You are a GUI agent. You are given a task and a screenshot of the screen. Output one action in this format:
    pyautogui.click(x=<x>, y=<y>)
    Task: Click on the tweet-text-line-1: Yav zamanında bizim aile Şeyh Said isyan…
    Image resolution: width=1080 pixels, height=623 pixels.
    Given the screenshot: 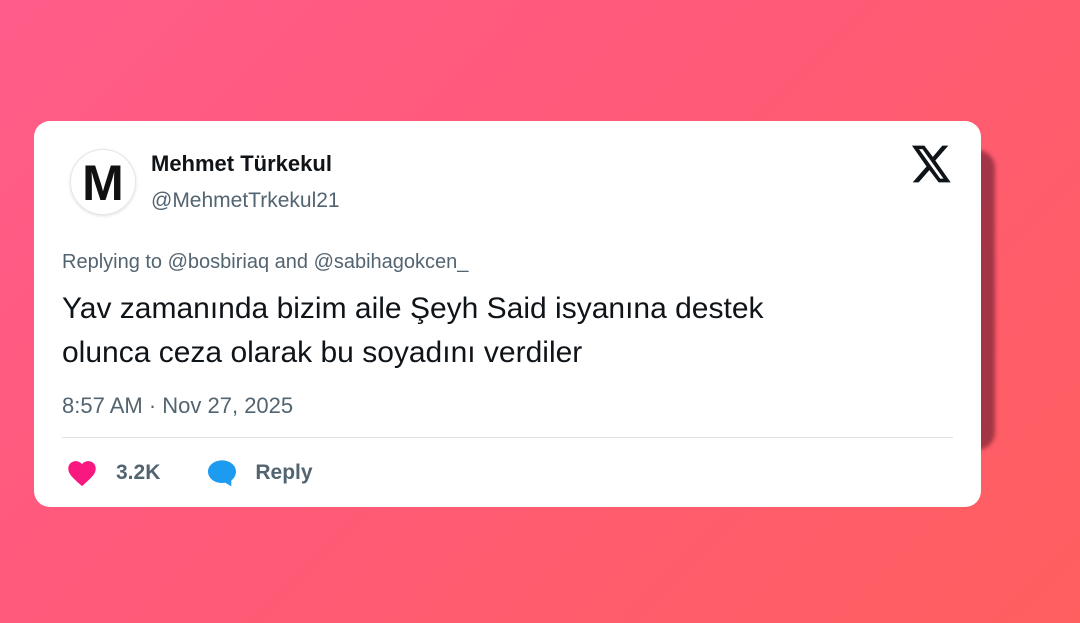 What is the action you would take?
    pyautogui.click(x=413, y=308)
    